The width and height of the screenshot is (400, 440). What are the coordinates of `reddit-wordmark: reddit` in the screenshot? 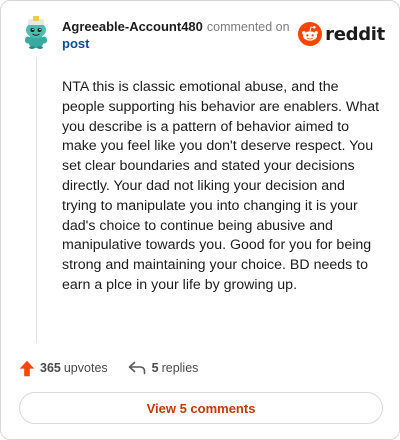 It's located at (355, 34).